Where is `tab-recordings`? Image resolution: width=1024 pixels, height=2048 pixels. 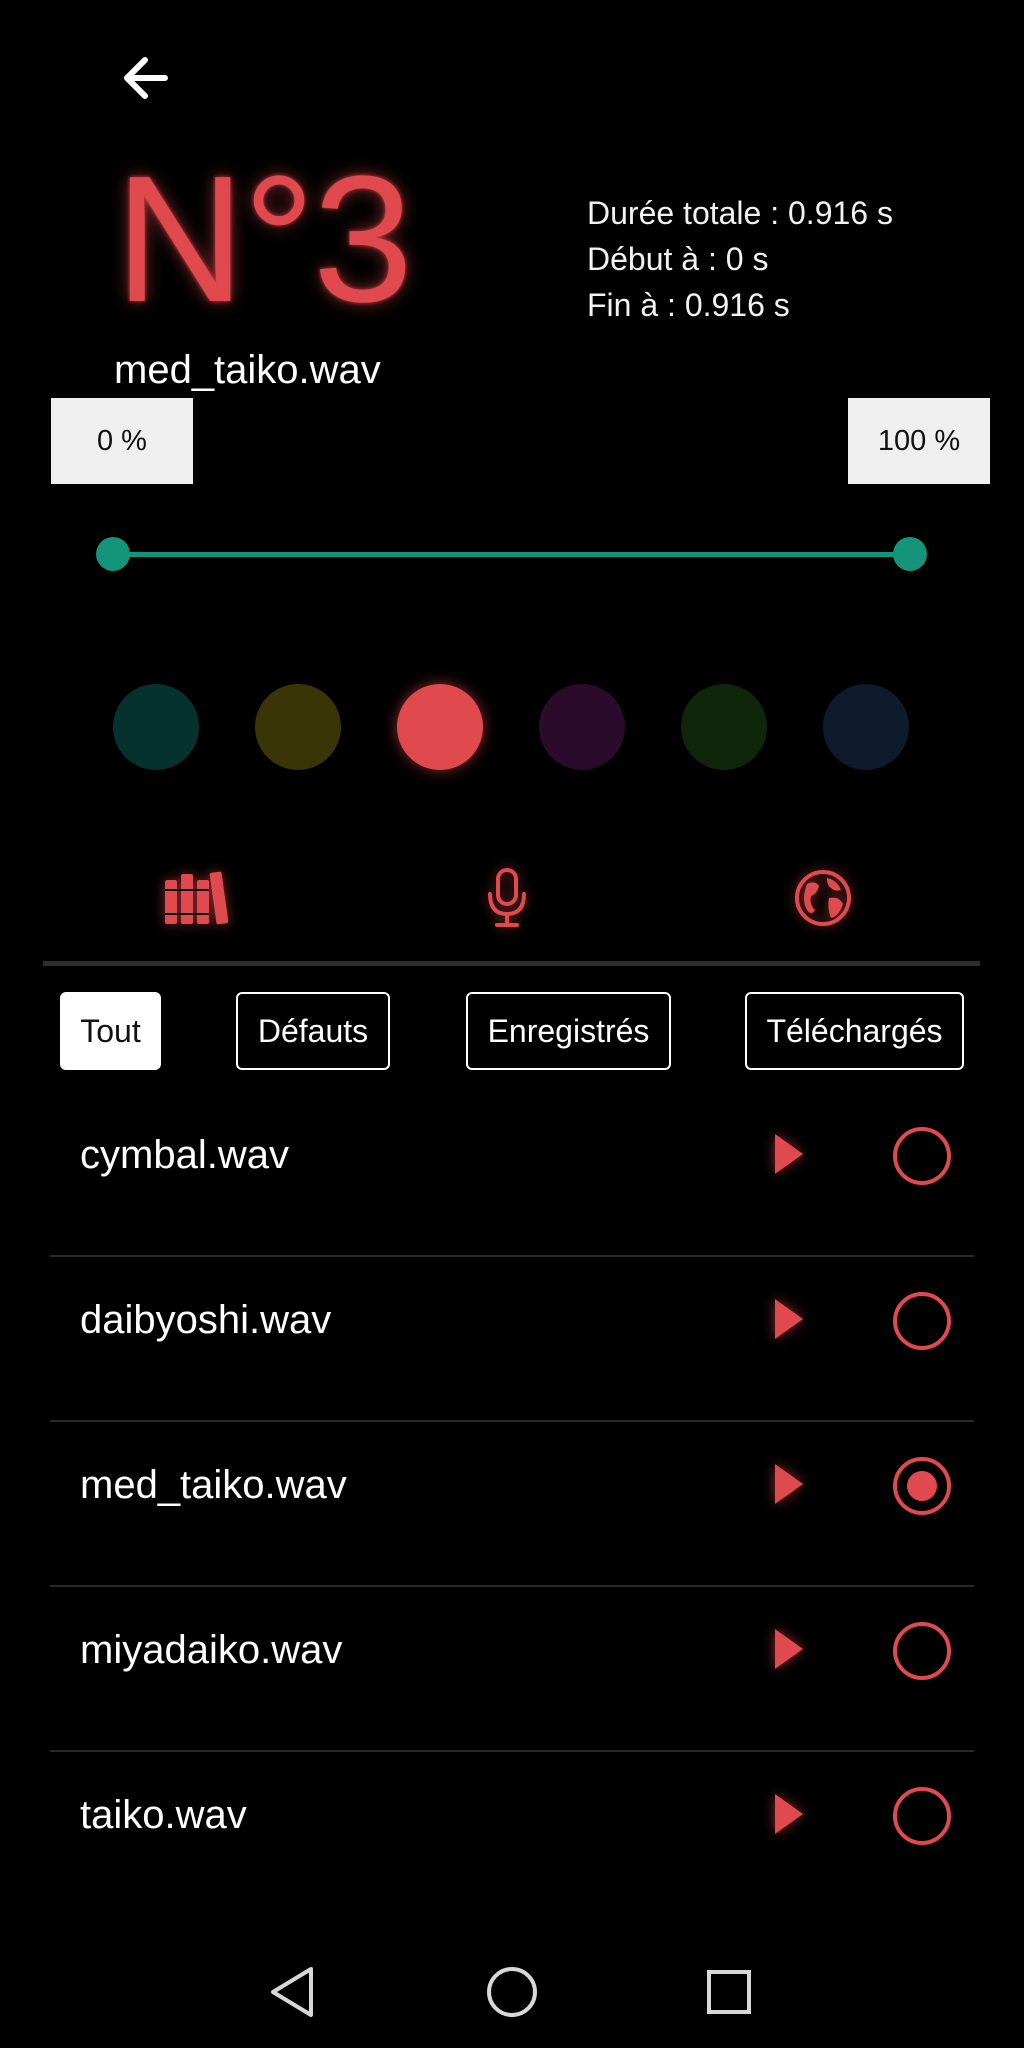 tab-recordings is located at coordinates (507, 898).